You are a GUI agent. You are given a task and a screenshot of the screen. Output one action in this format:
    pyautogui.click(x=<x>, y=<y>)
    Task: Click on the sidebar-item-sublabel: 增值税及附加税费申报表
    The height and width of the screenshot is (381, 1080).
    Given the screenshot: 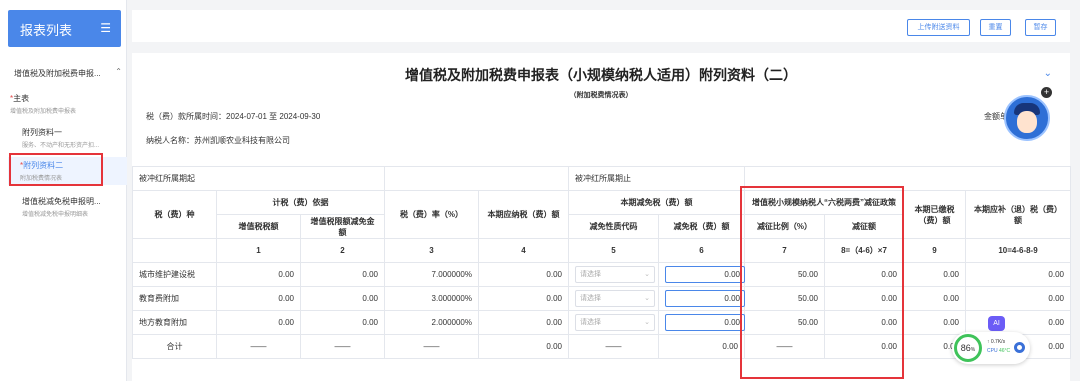 What is the action you would take?
    pyautogui.click(x=43, y=112)
    